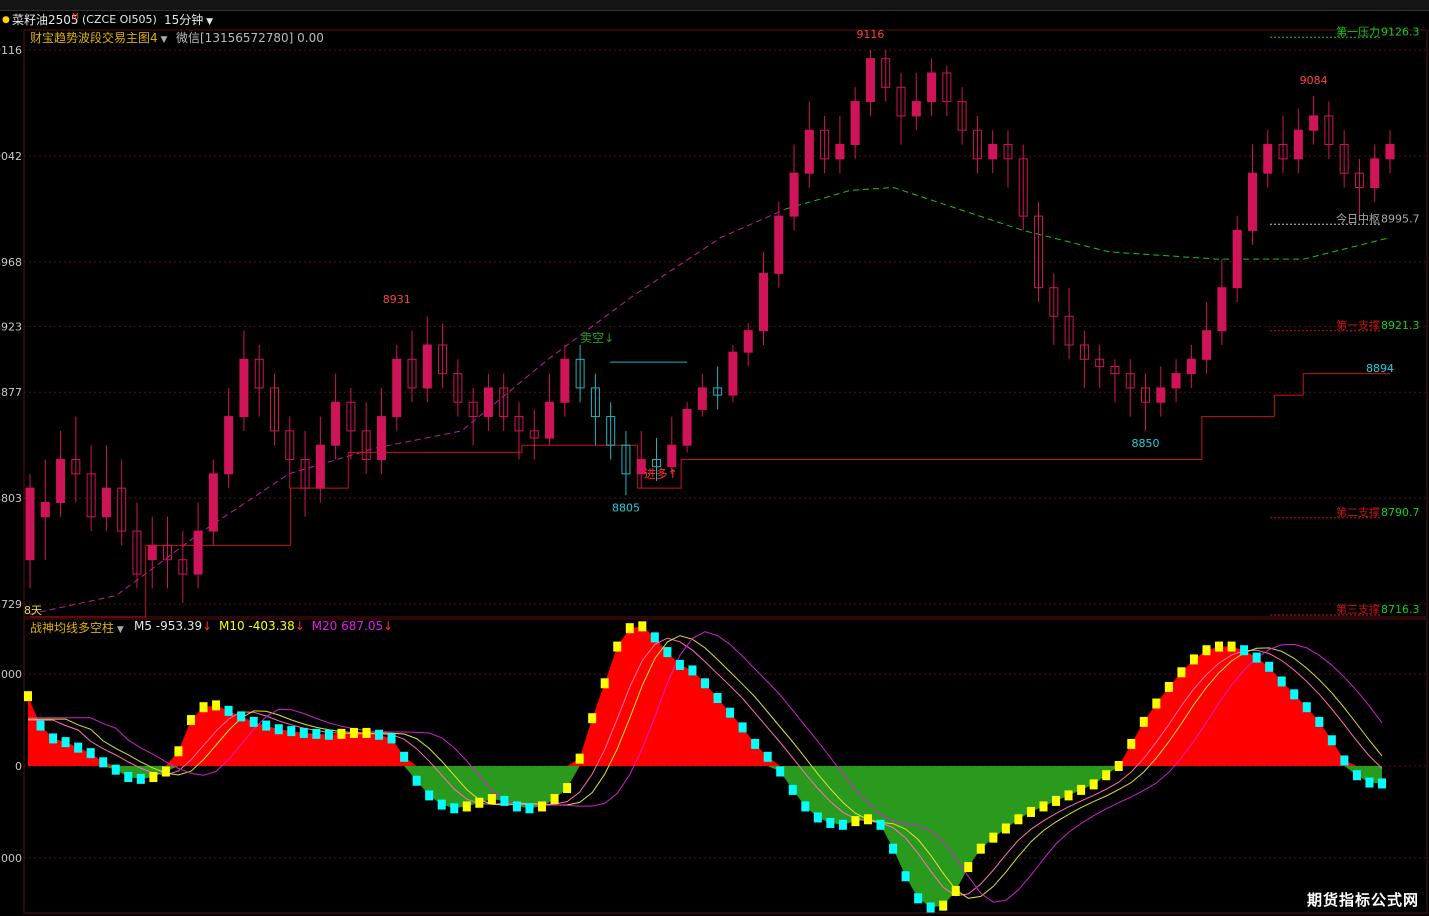 The width and height of the screenshot is (1429, 916). I want to click on level-label: 第三支撑, so click(1358, 609).